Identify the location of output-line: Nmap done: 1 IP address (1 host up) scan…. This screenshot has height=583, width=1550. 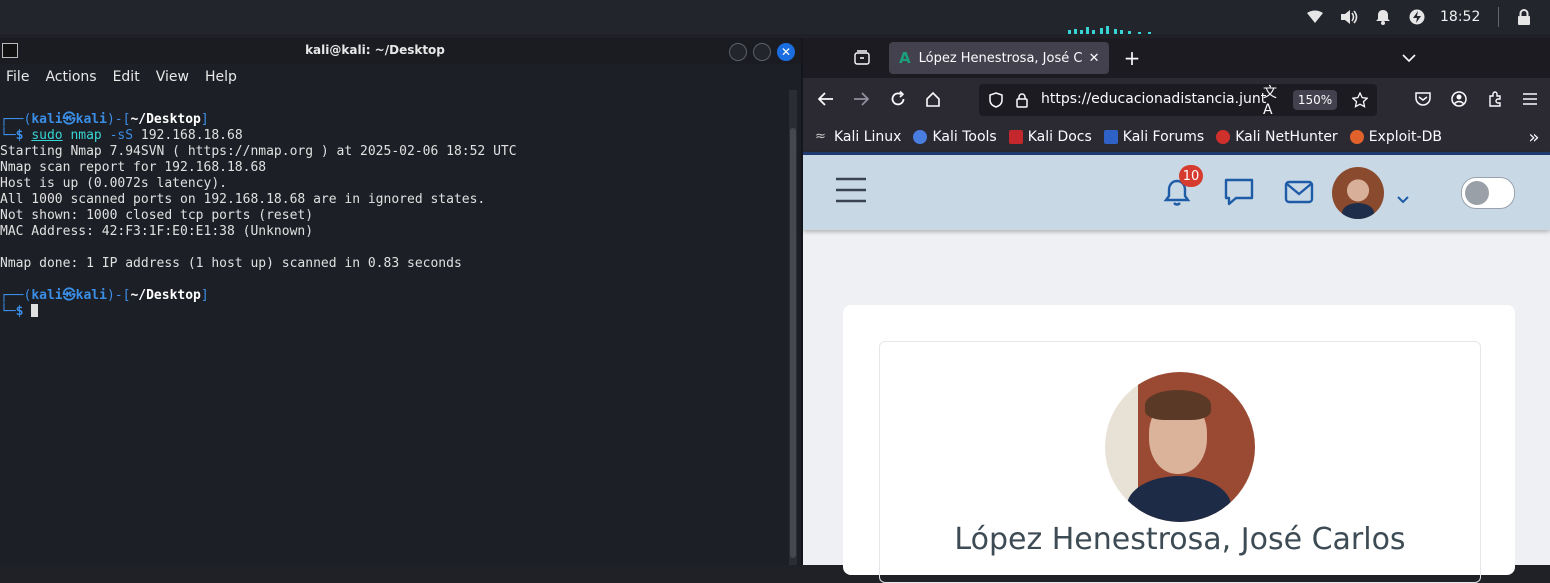
(231, 263).